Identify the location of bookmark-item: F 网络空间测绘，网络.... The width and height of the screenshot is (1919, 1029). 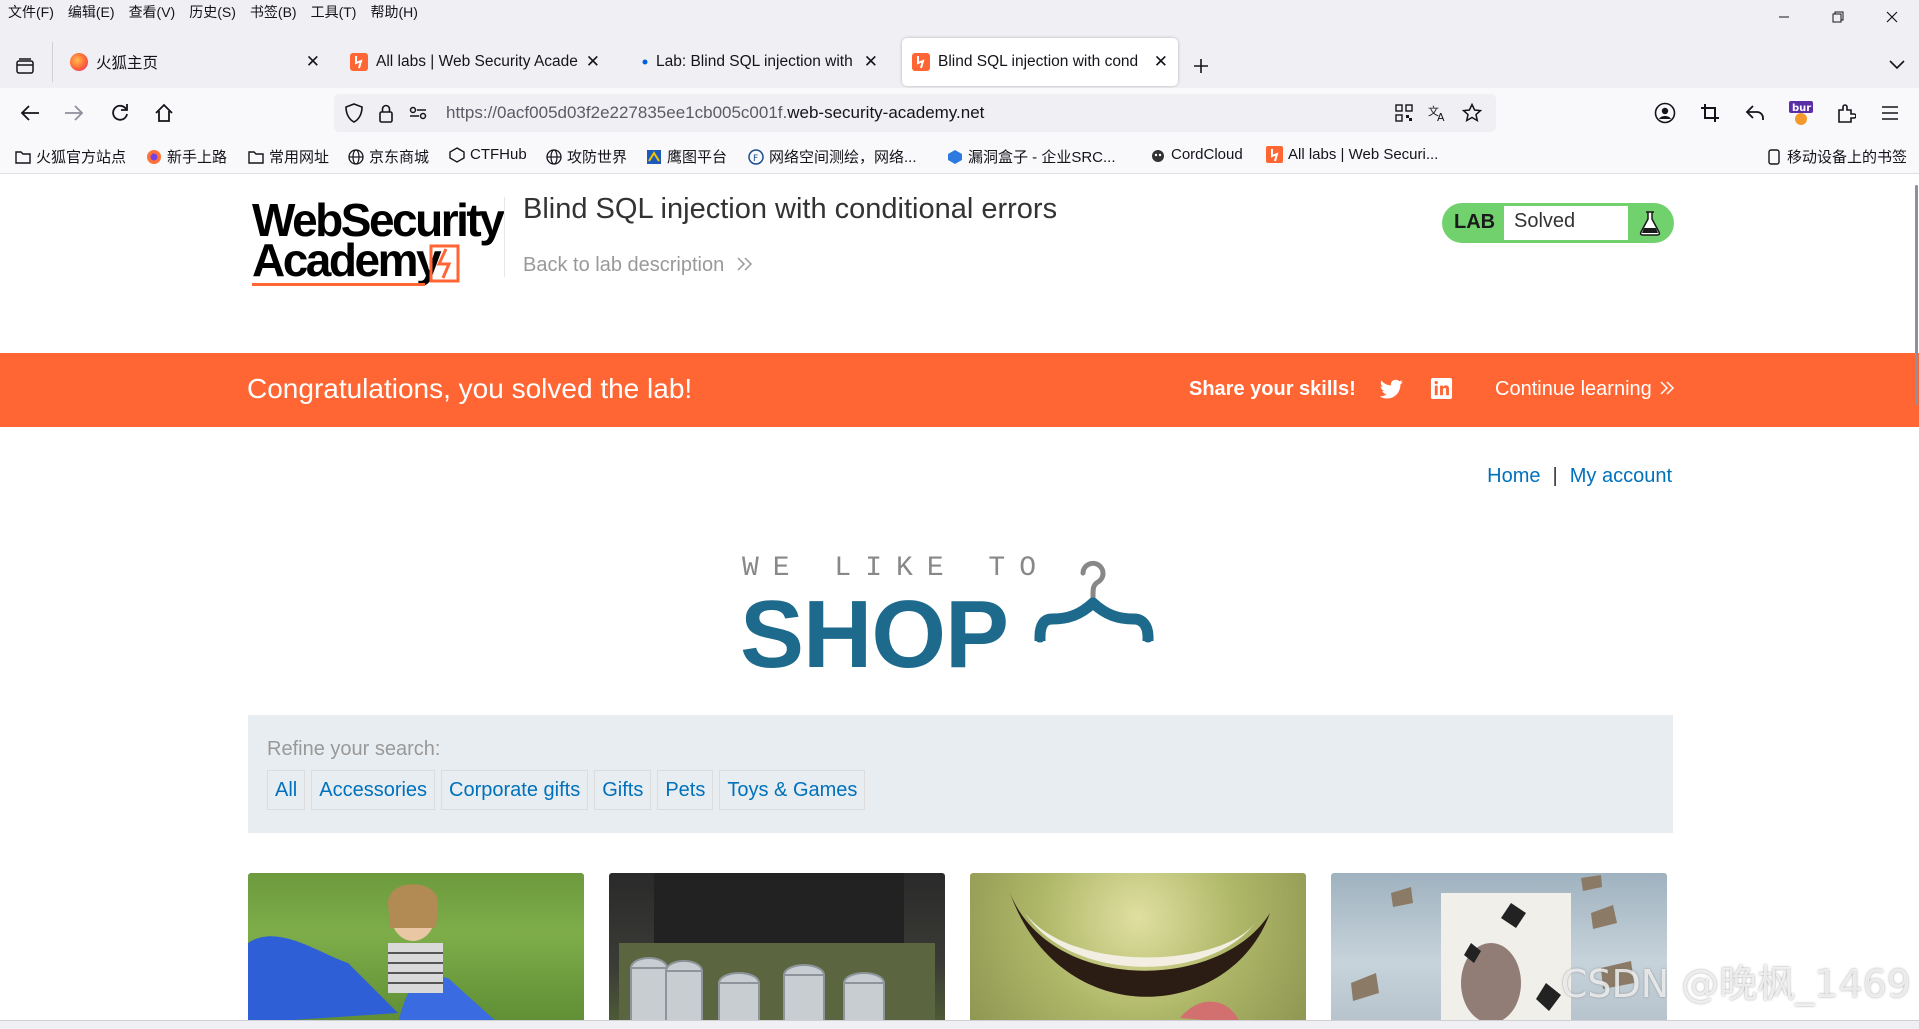
(832, 156).